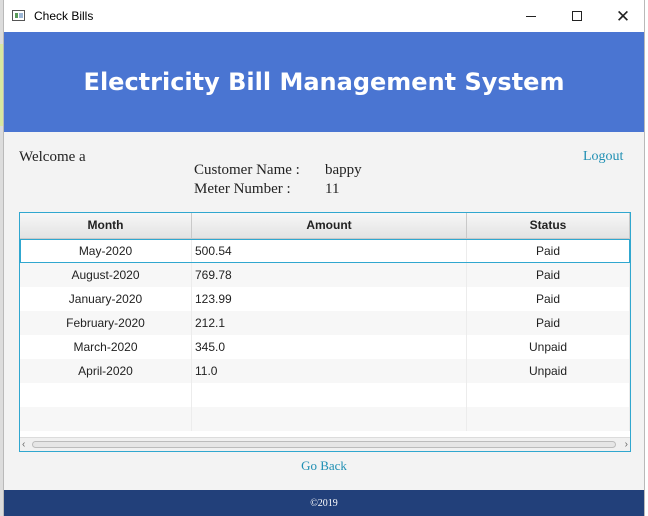 The image size is (648, 516). I want to click on copyright-text: ©2019, so click(324, 503).